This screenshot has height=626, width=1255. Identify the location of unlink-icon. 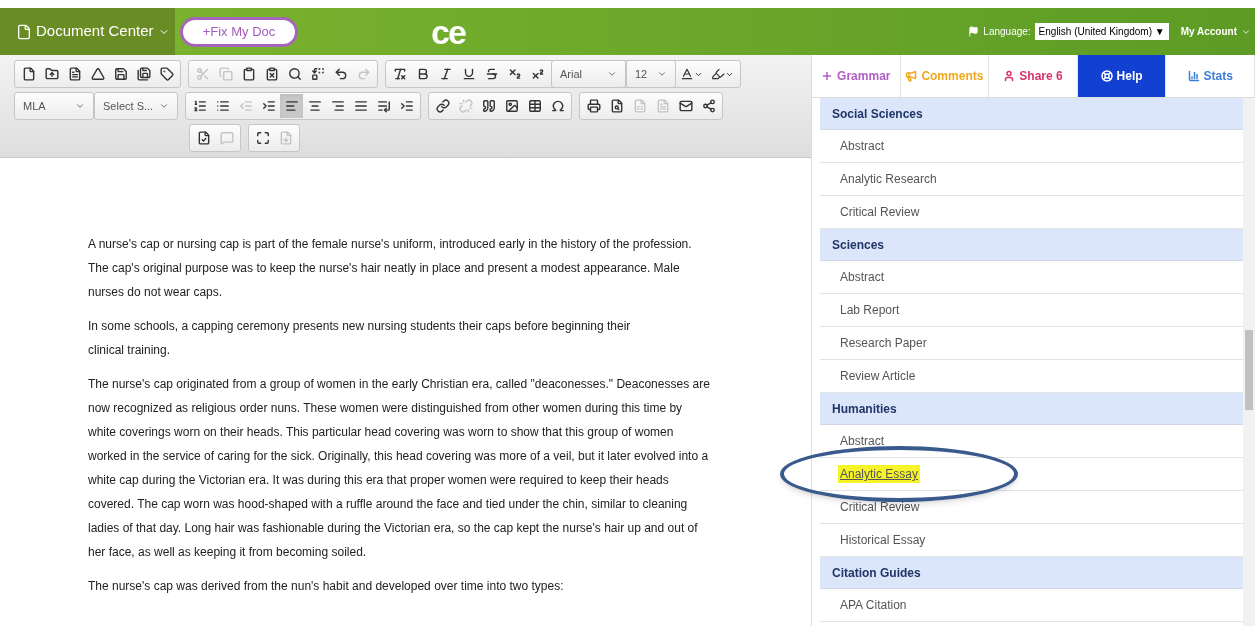
(465, 106).